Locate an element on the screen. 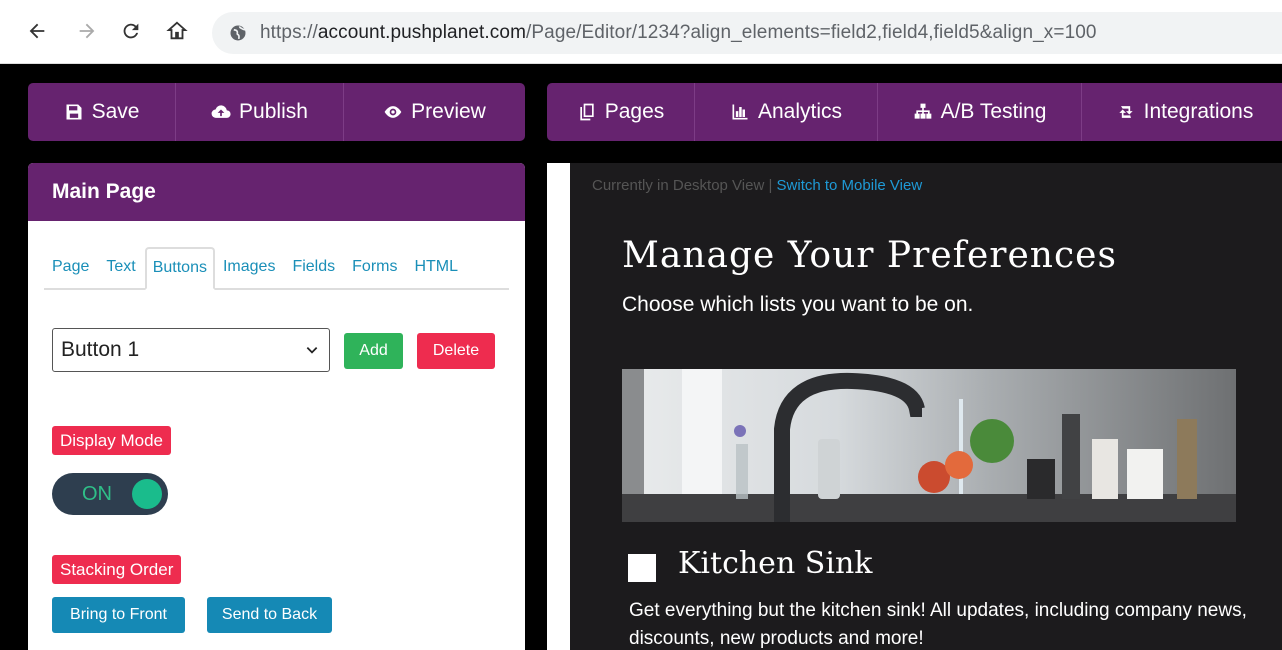  toggle-knob is located at coordinates (147, 494).